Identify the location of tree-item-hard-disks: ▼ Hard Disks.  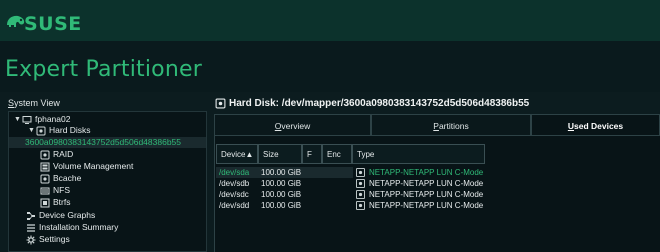
(59, 130).